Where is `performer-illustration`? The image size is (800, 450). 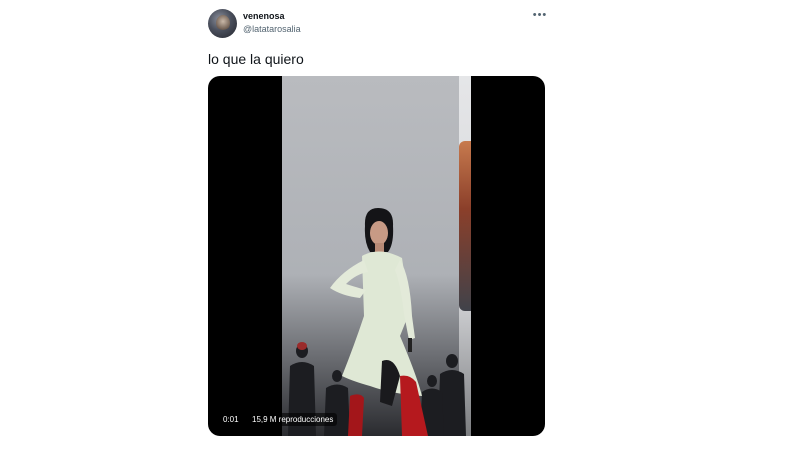
performer-illustration is located at coordinates (377, 322).